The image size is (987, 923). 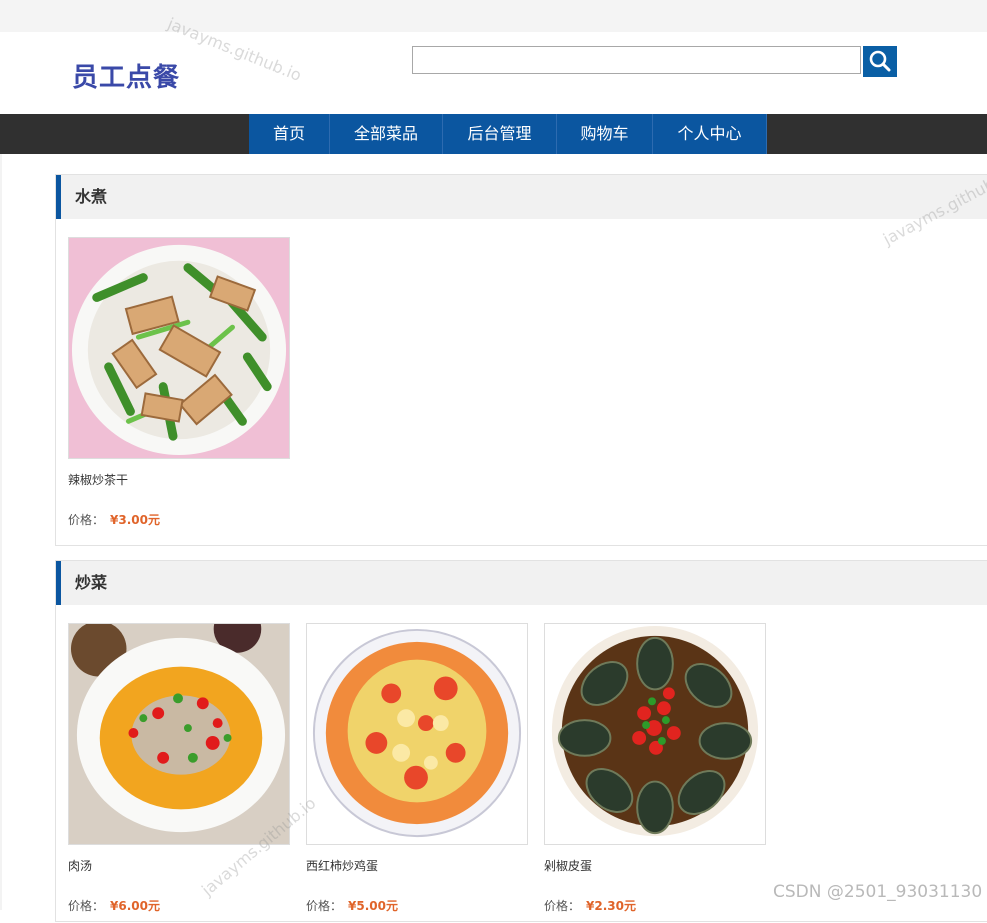 I want to click on top-strip, so click(x=493, y=16).